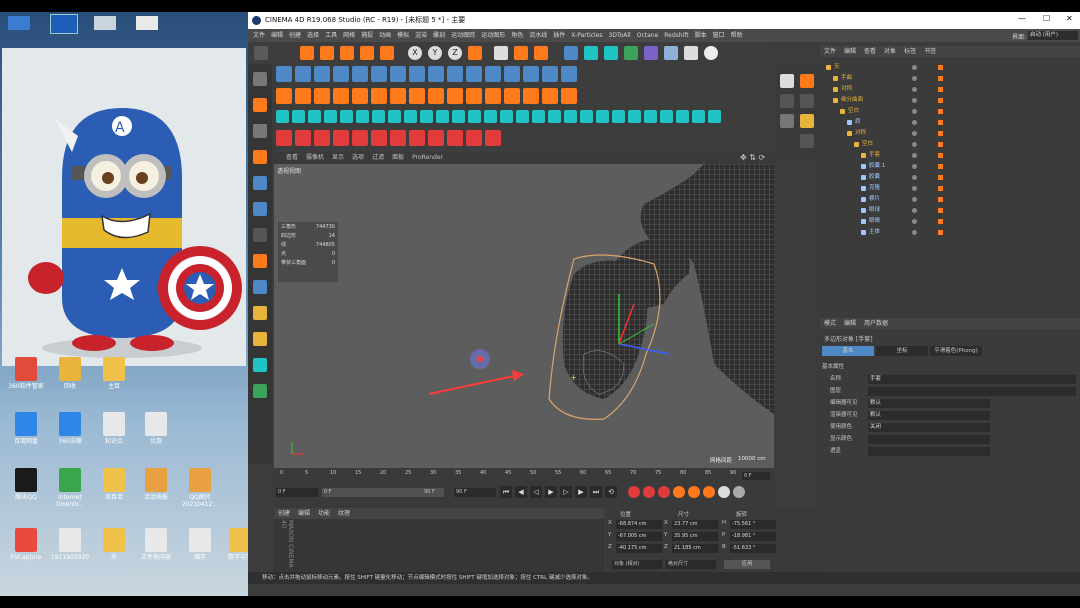  I want to click on coord-position-field: -67.005 cm, so click(639, 536).